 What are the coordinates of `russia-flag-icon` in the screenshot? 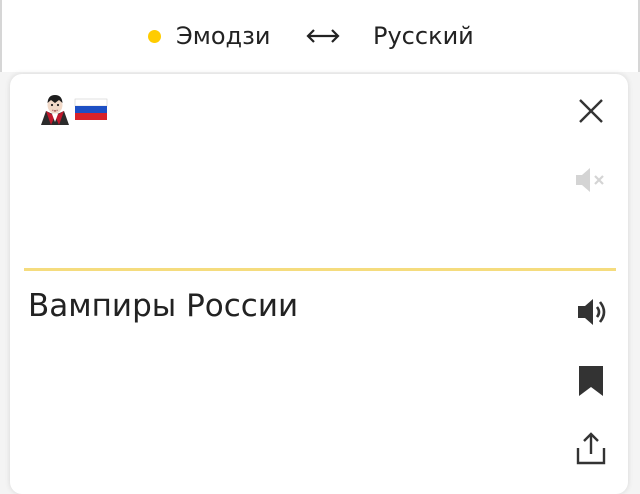 It's located at (91, 109).